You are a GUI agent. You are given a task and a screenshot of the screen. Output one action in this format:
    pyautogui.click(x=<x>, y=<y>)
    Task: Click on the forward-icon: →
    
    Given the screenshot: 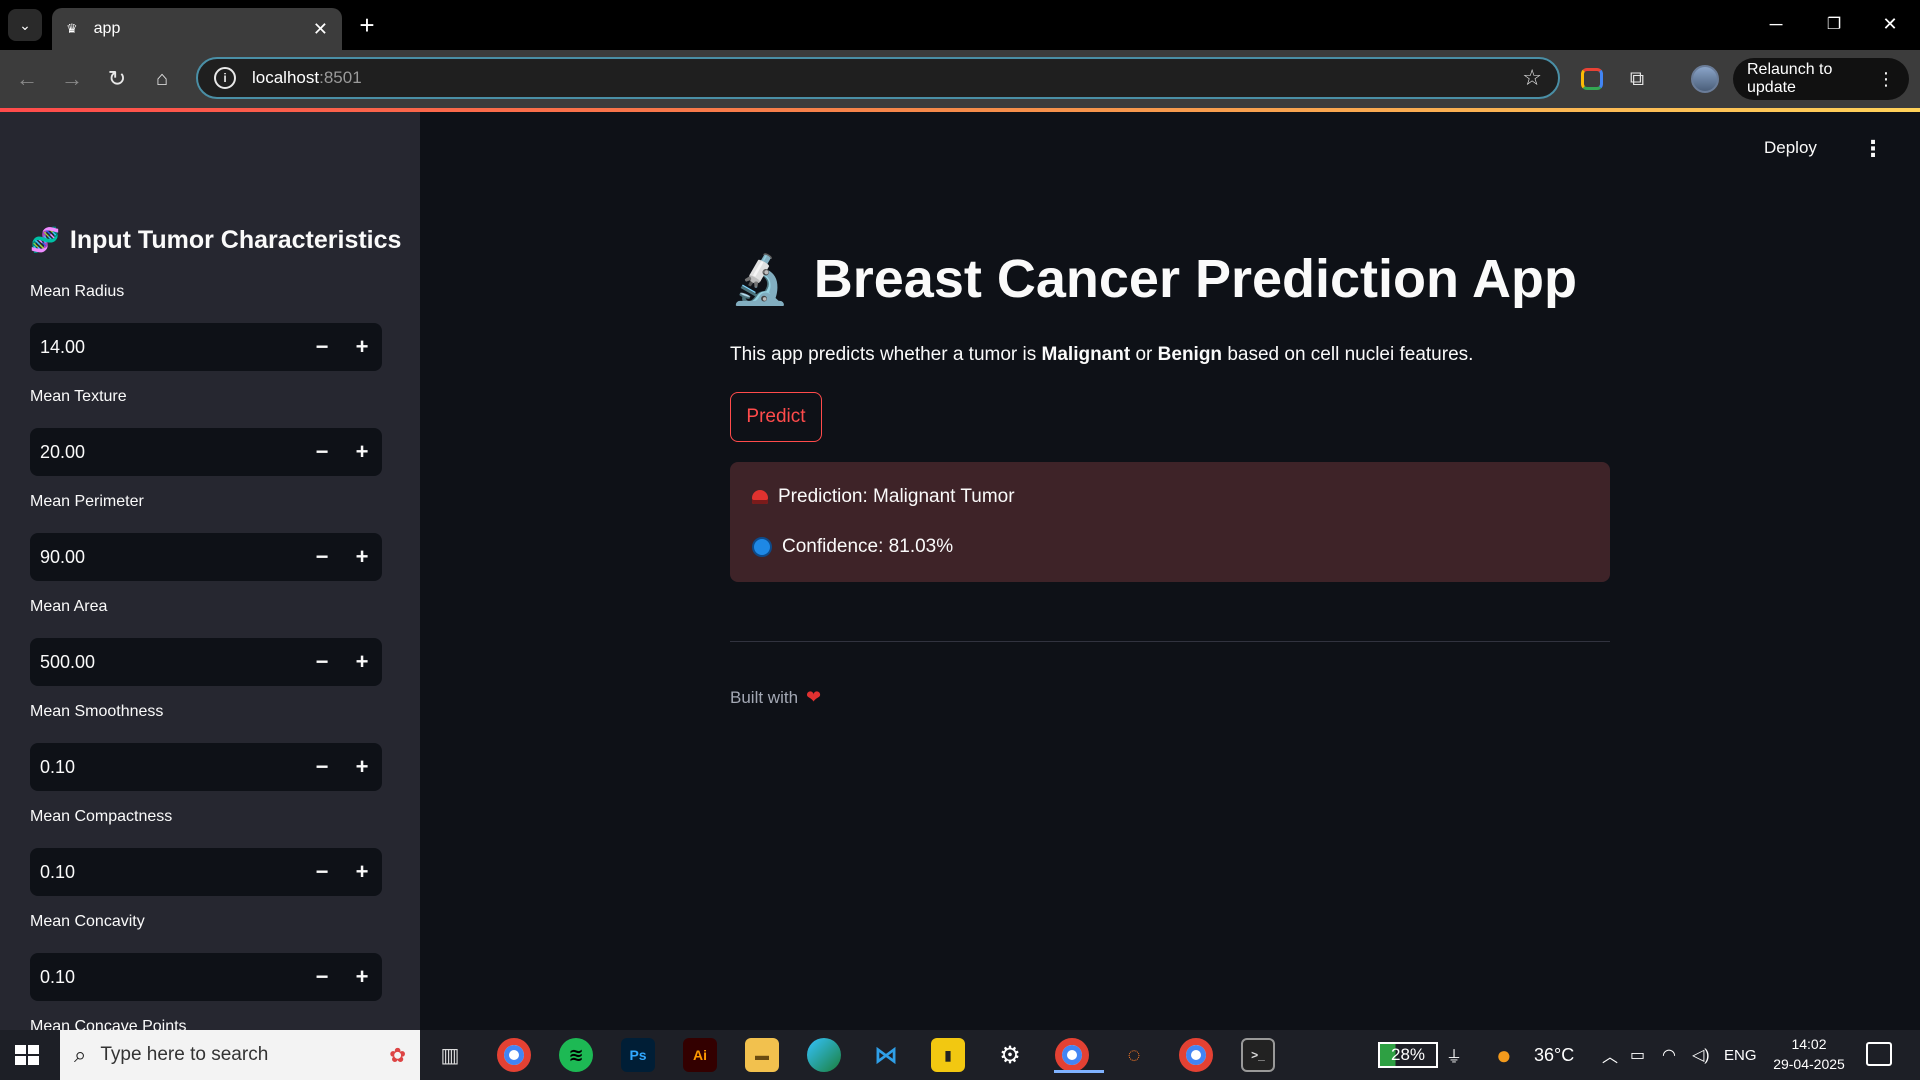 What is the action you would take?
    pyautogui.click(x=72, y=79)
    